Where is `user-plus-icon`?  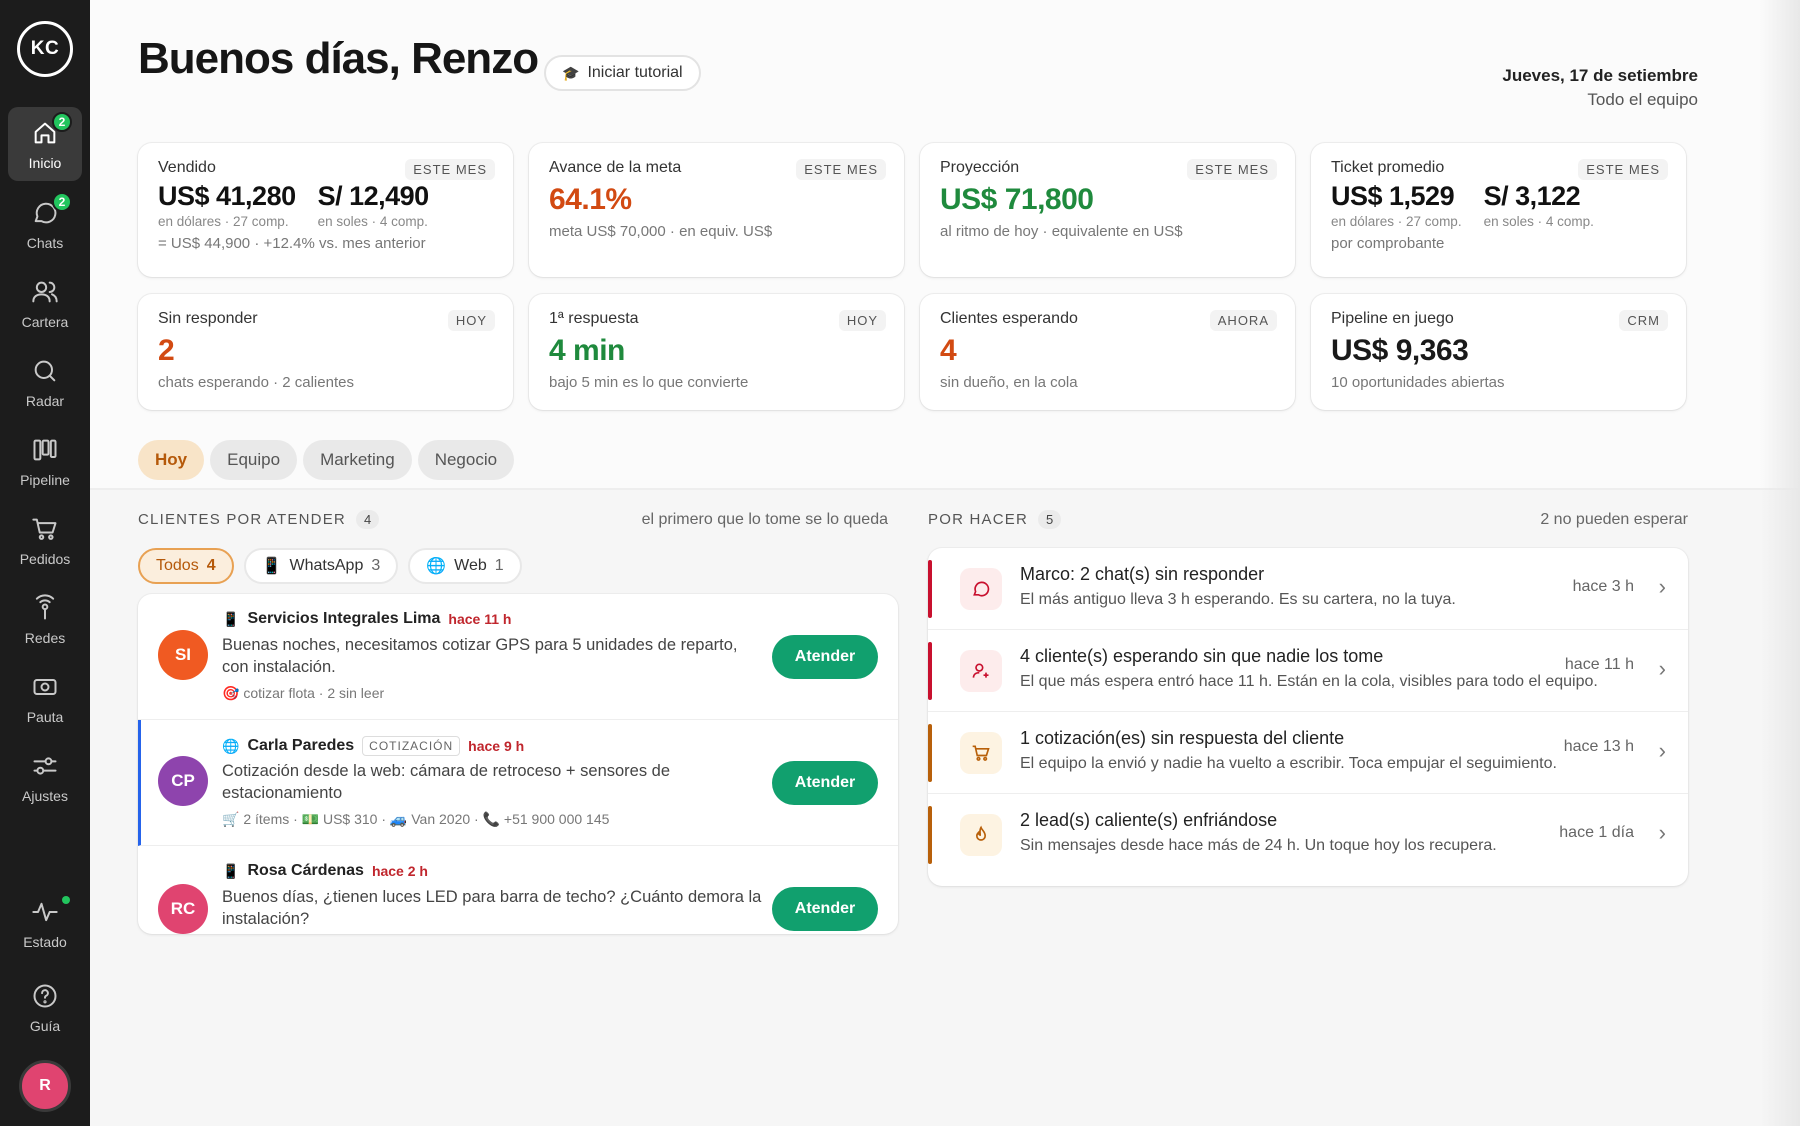
user-plus-icon is located at coordinates (981, 671).